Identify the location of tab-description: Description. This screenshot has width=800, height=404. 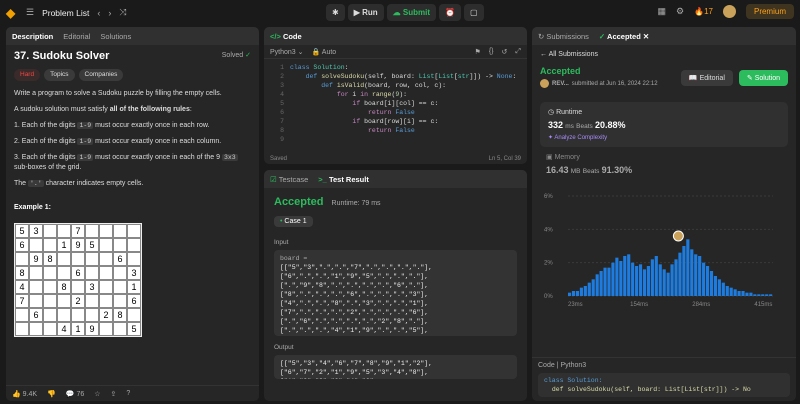
(32, 36).